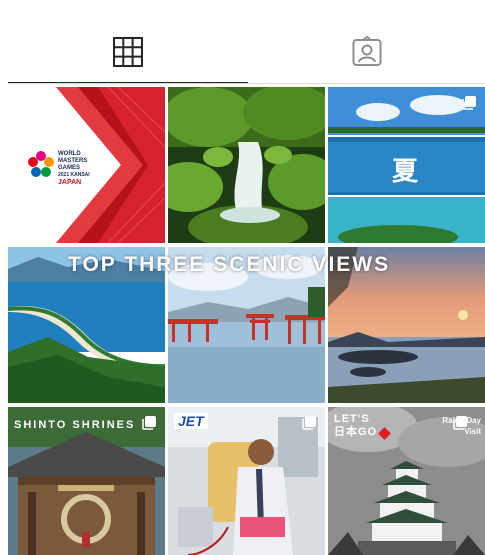 The image size is (485, 555). What do you see at coordinates (356, 432) in the screenshot?
I see `lets-go-line-2: 日本GO` at bounding box center [356, 432].